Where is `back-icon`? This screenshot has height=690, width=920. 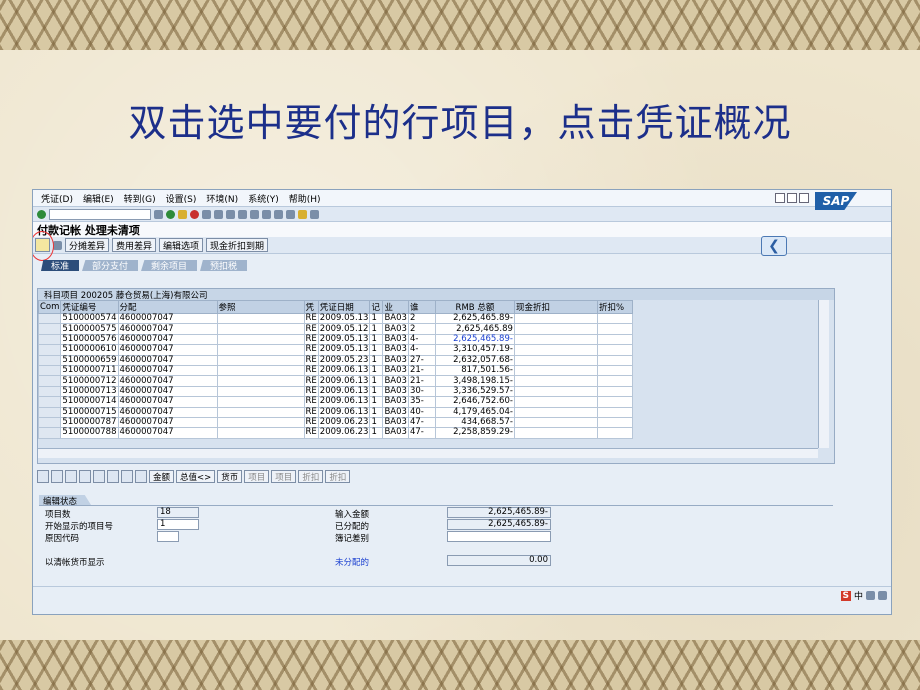
back-icon is located at coordinates (170, 214).